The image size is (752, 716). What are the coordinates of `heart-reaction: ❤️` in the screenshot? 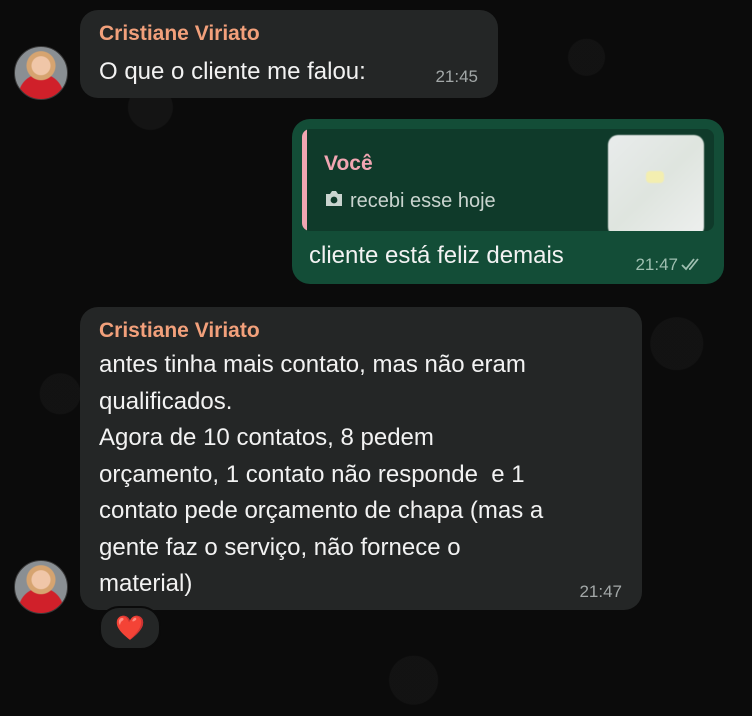 It's located at (130, 628).